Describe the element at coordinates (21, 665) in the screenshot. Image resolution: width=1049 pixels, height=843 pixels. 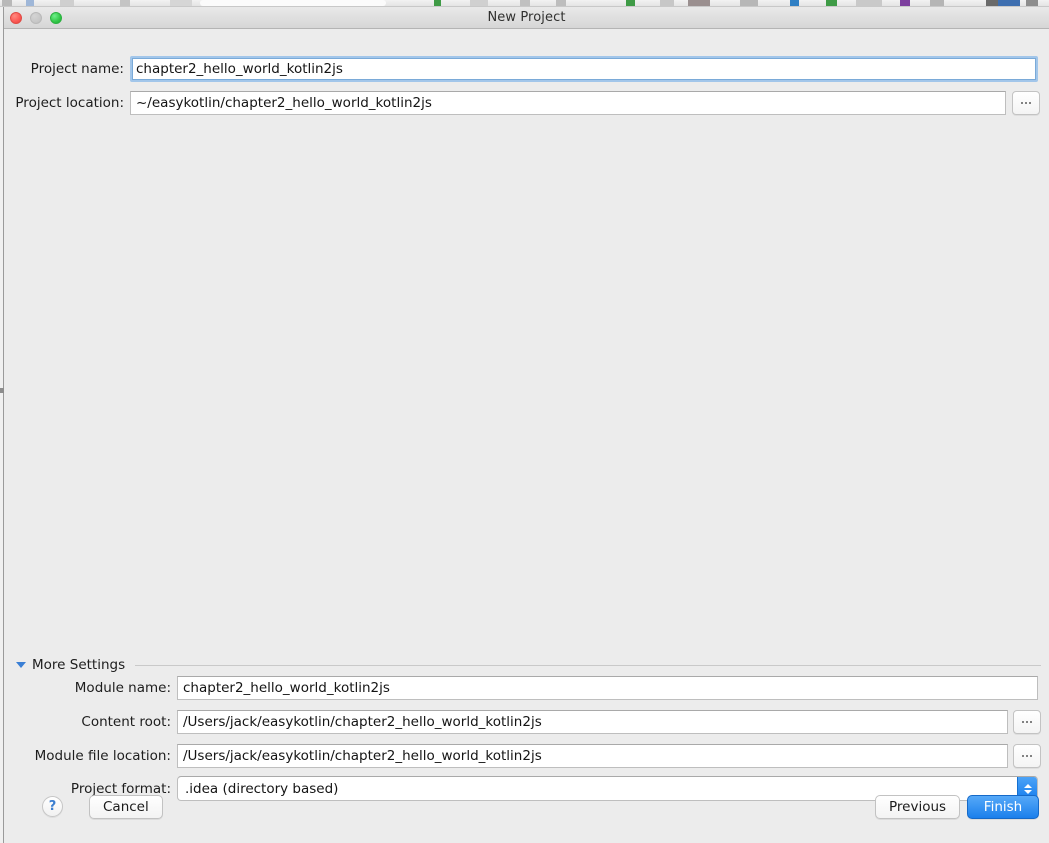
I see `chevron-down-icon` at that location.